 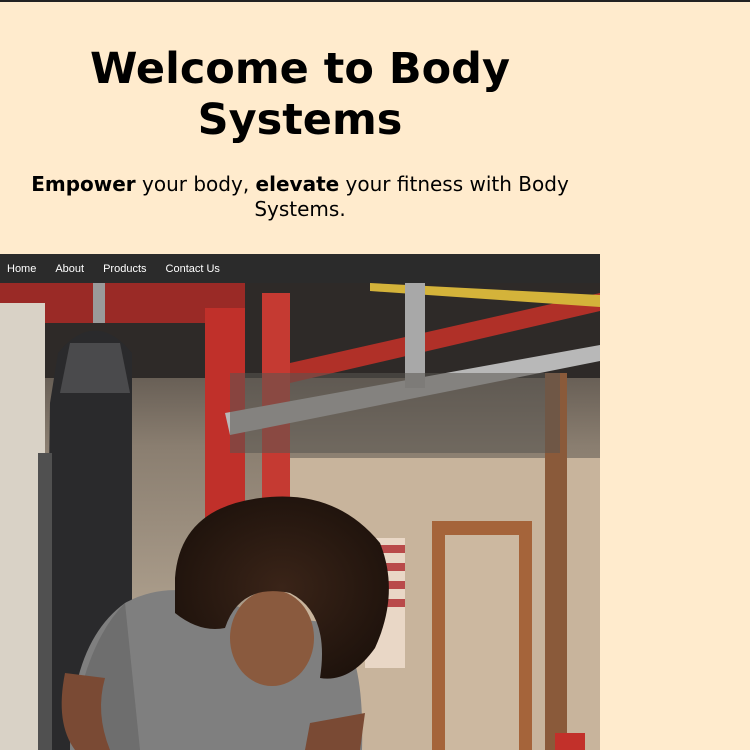 What do you see at coordinates (297, 184) in the screenshot?
I see `tagline-emphasis-elevate: elevate` at bounding box center [297, 184].